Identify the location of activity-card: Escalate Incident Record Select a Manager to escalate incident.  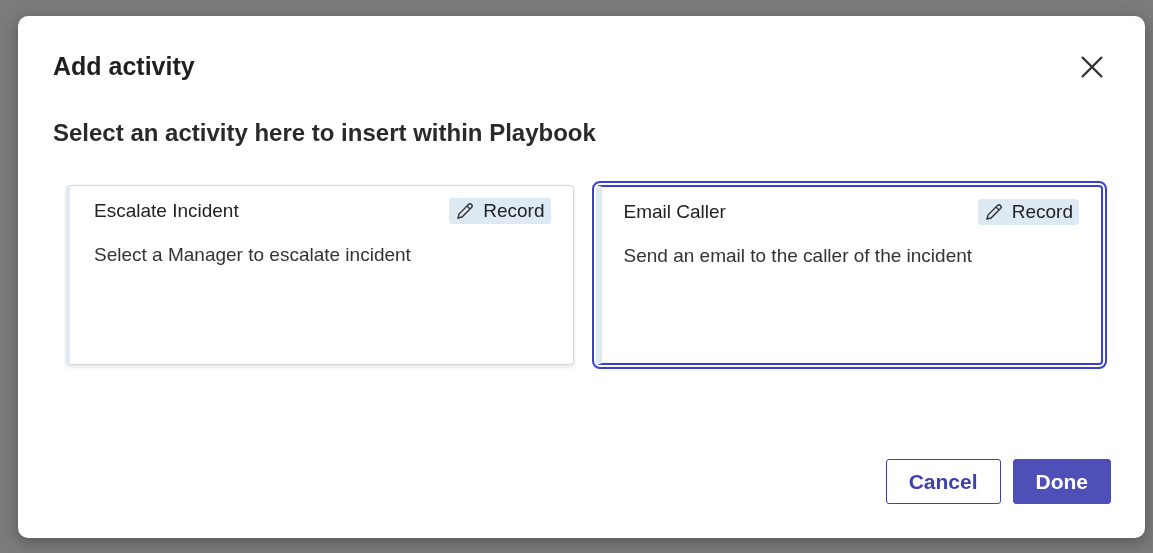
(320, 275).